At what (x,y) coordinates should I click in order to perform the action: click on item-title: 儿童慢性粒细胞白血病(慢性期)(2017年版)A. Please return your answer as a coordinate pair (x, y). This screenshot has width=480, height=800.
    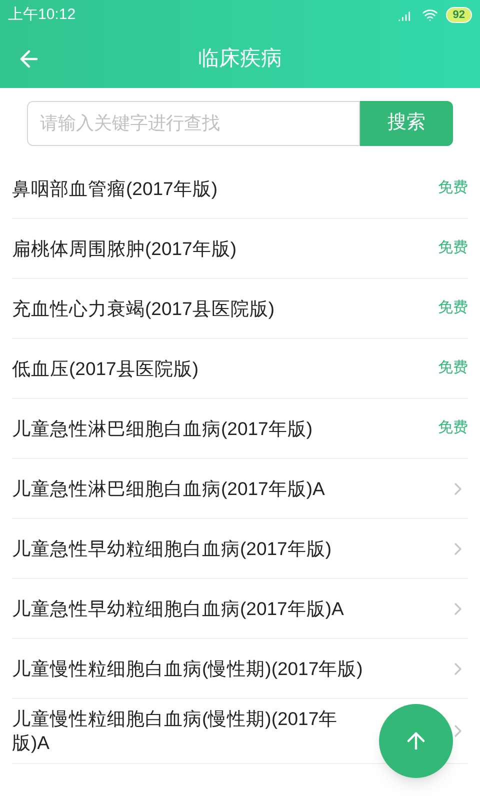
    Looking at the image, I should click on (175, 731).